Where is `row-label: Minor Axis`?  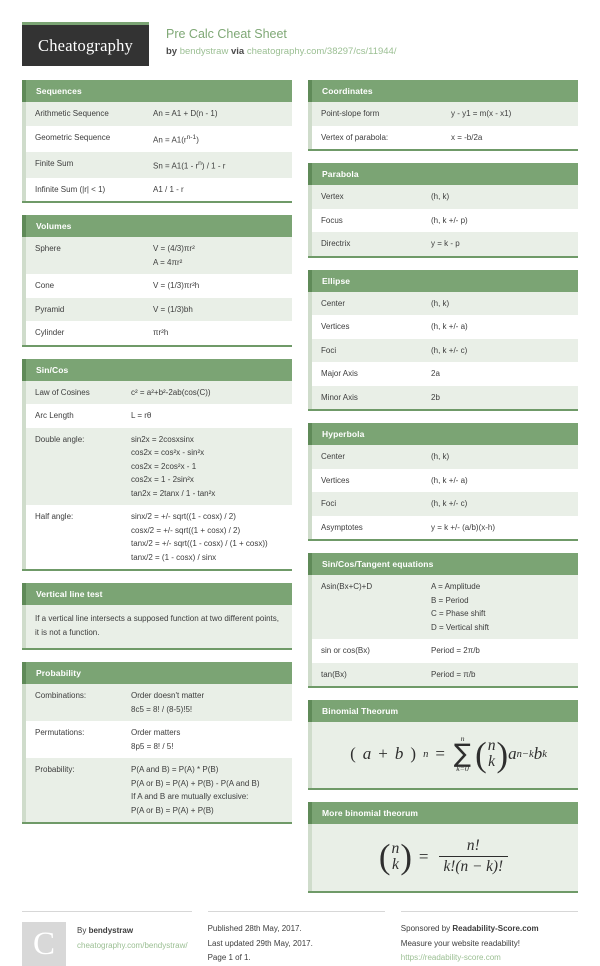 row-label: Minor Axis is located at coordinates (339, 397).